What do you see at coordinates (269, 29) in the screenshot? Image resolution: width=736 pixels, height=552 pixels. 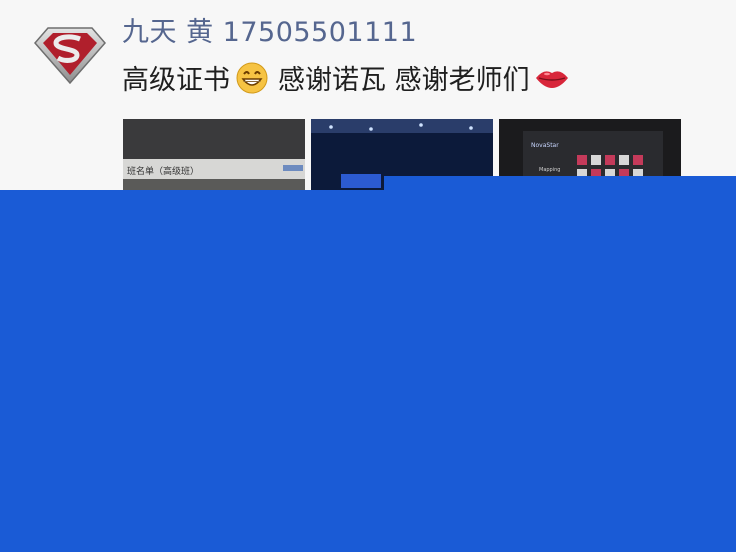 I see `post-author-name: 九天 黄 17505501111` at bounding box center [269, 29].